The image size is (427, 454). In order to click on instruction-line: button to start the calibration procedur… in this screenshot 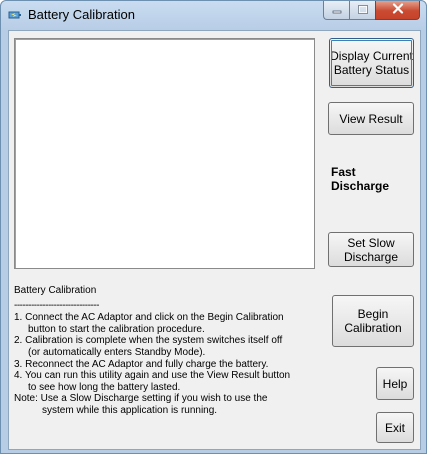, I will do `click(116, 329)`.